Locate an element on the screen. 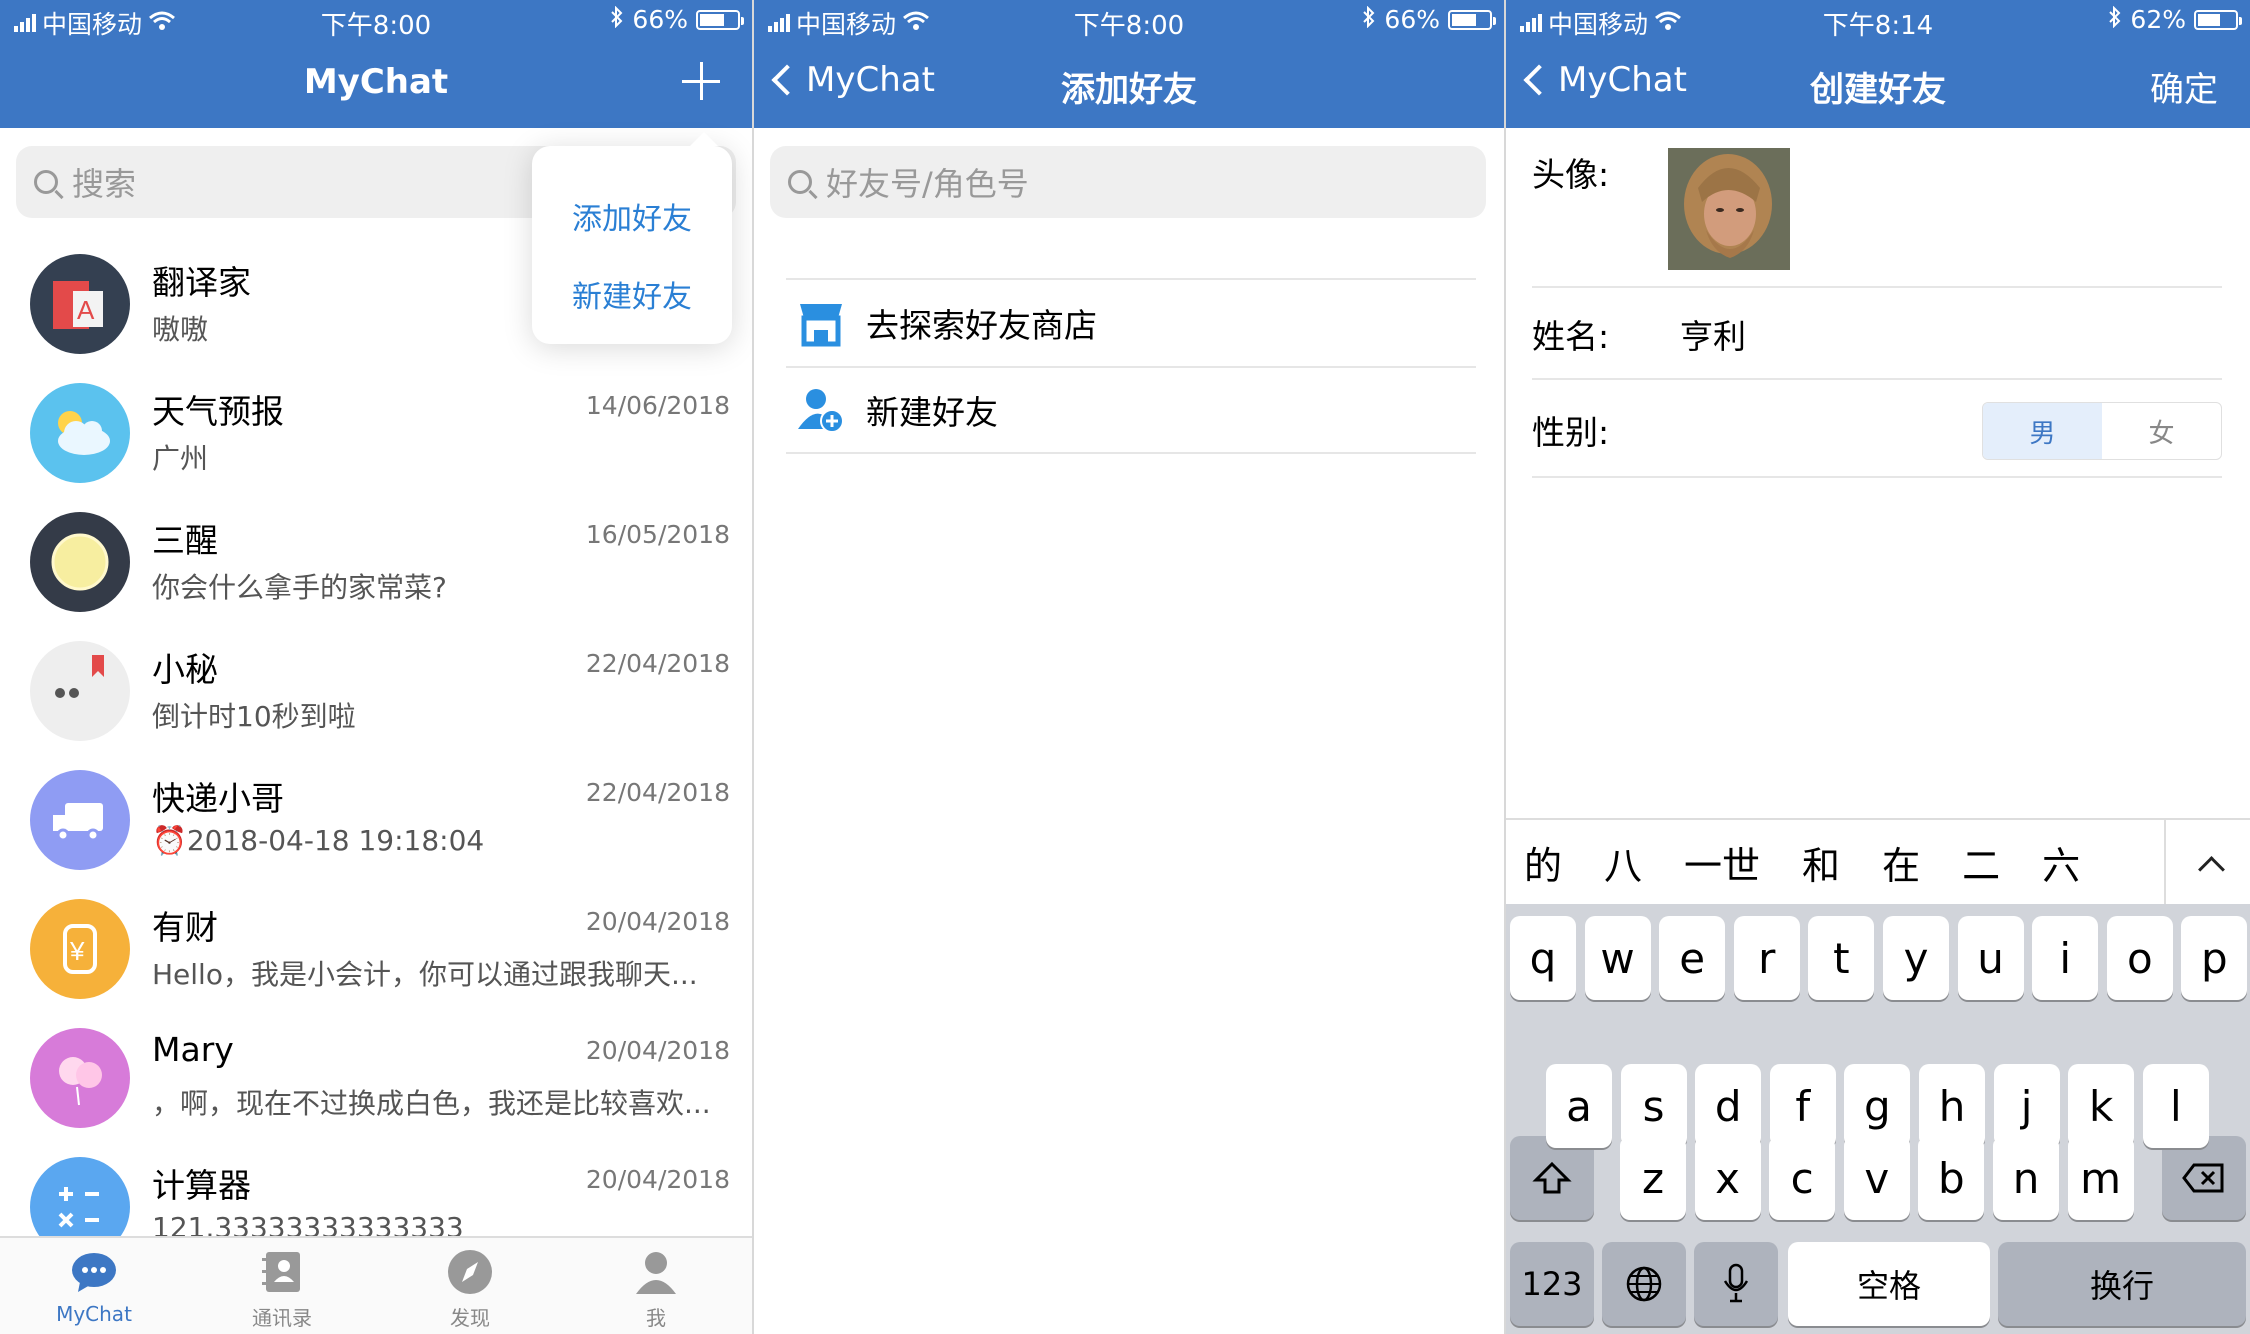  chat-row-weather: 天气预报 14/06/2018 广州 is located at coordinates (376, 433).